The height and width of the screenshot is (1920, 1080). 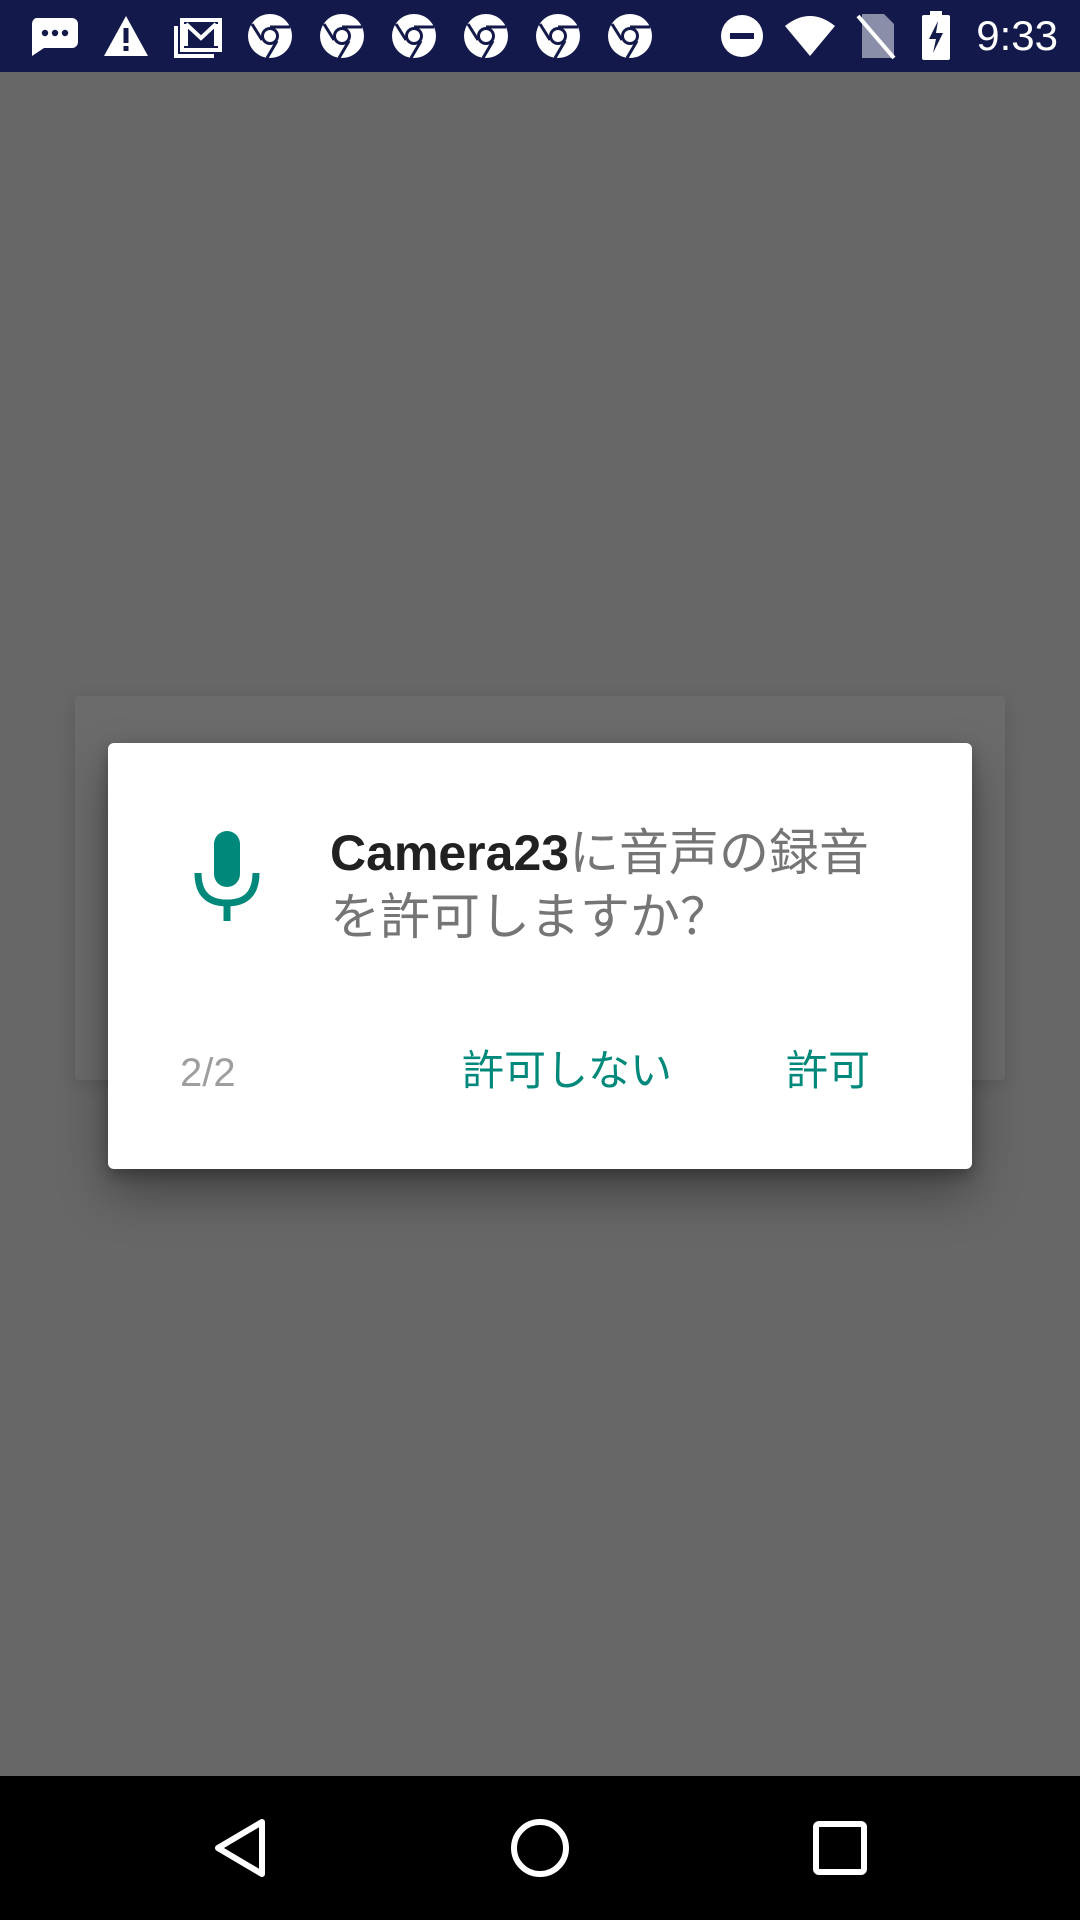 What do you see at coordinates (876, 36) in the screenshot?
I see `no-sim-icon` at bounding box center [876, 36].